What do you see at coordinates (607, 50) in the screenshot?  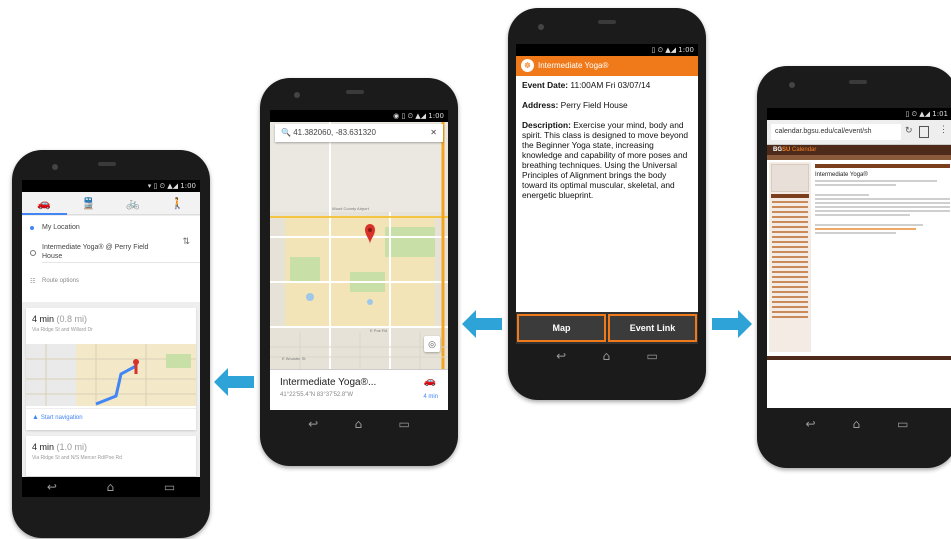 I see `status-bar: ▯ ⏲ ▲◢ 1:00` at bounding box center [607, 50].